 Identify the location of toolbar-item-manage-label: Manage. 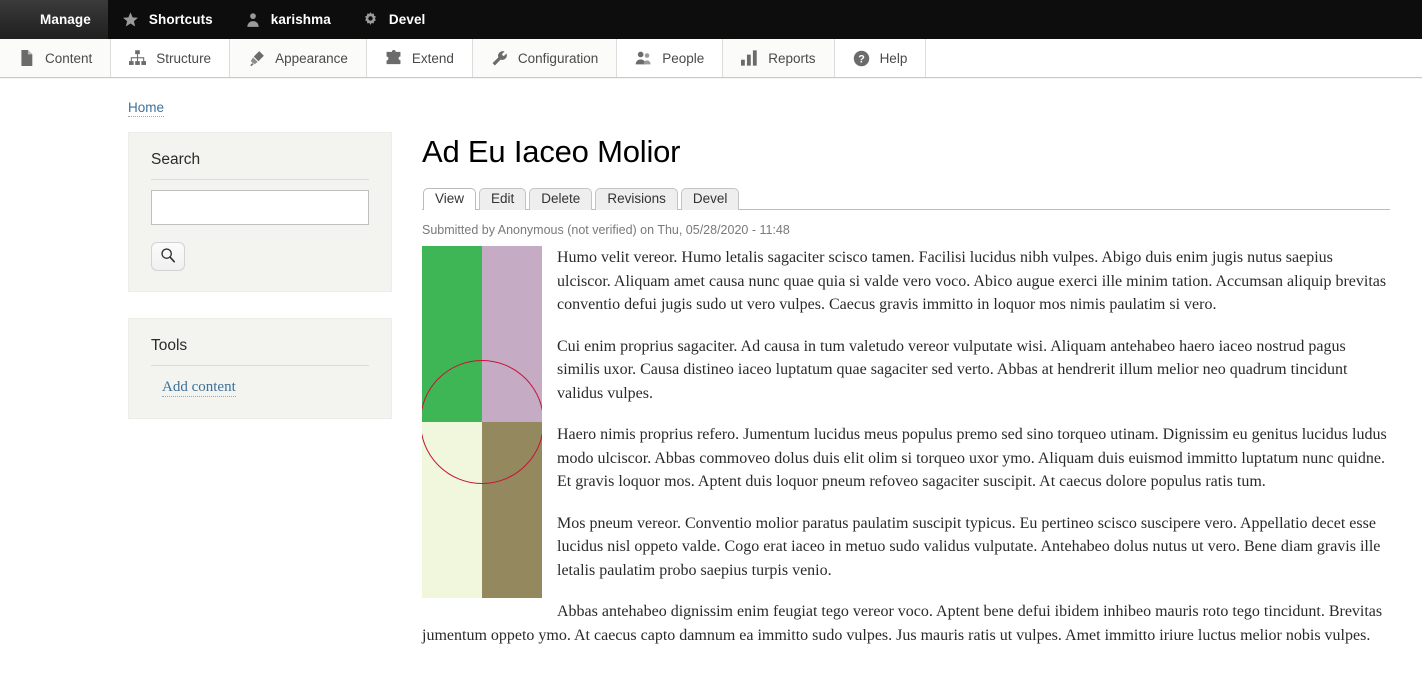
(65, 19).